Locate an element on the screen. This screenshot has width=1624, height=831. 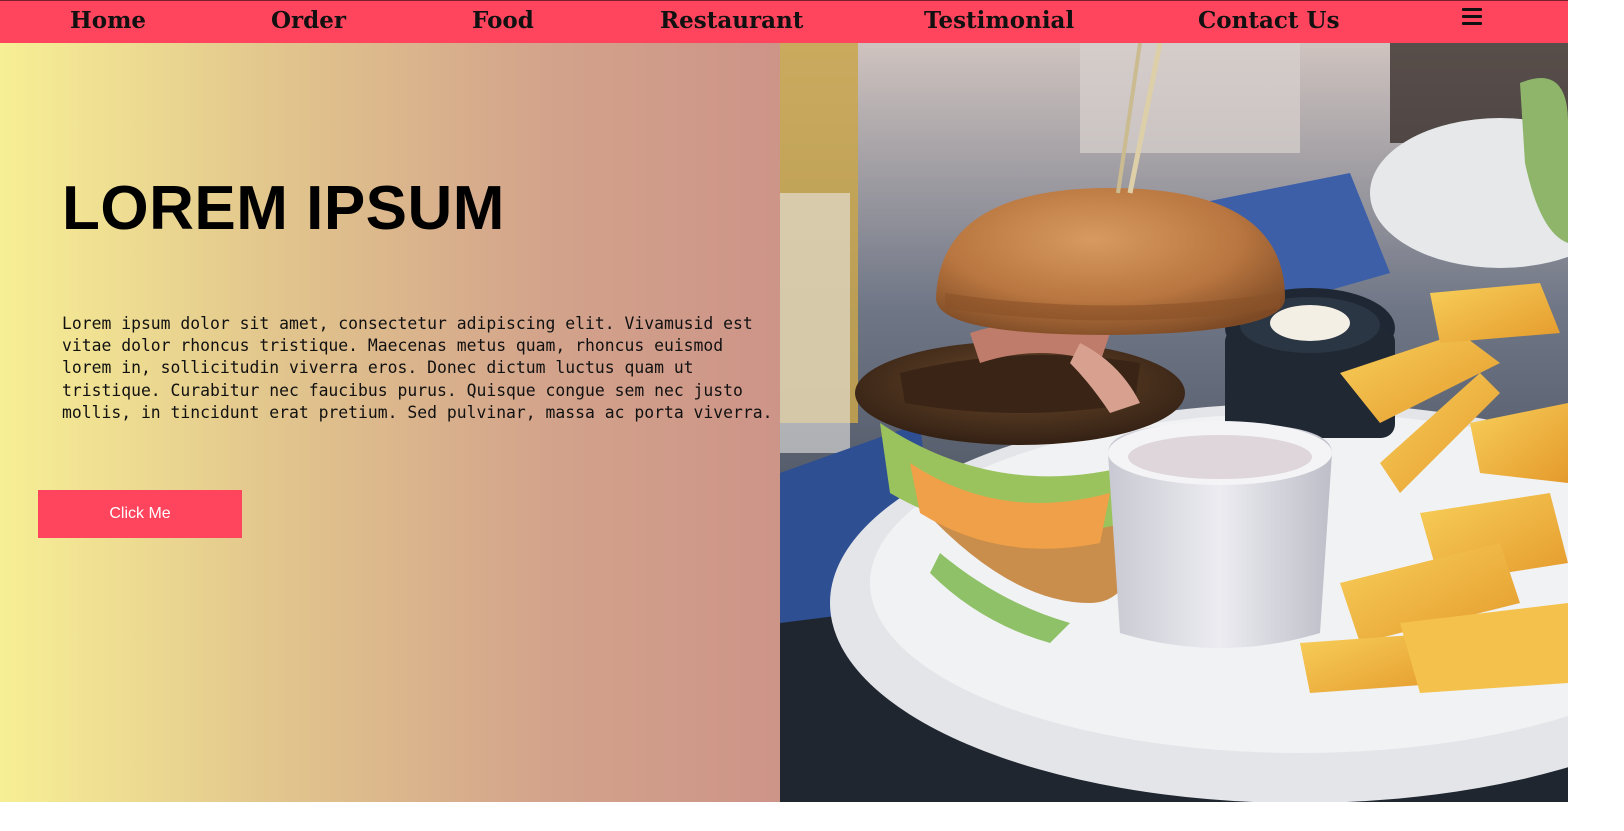
page-bottom-gutter is located at coordinates (784, 816).